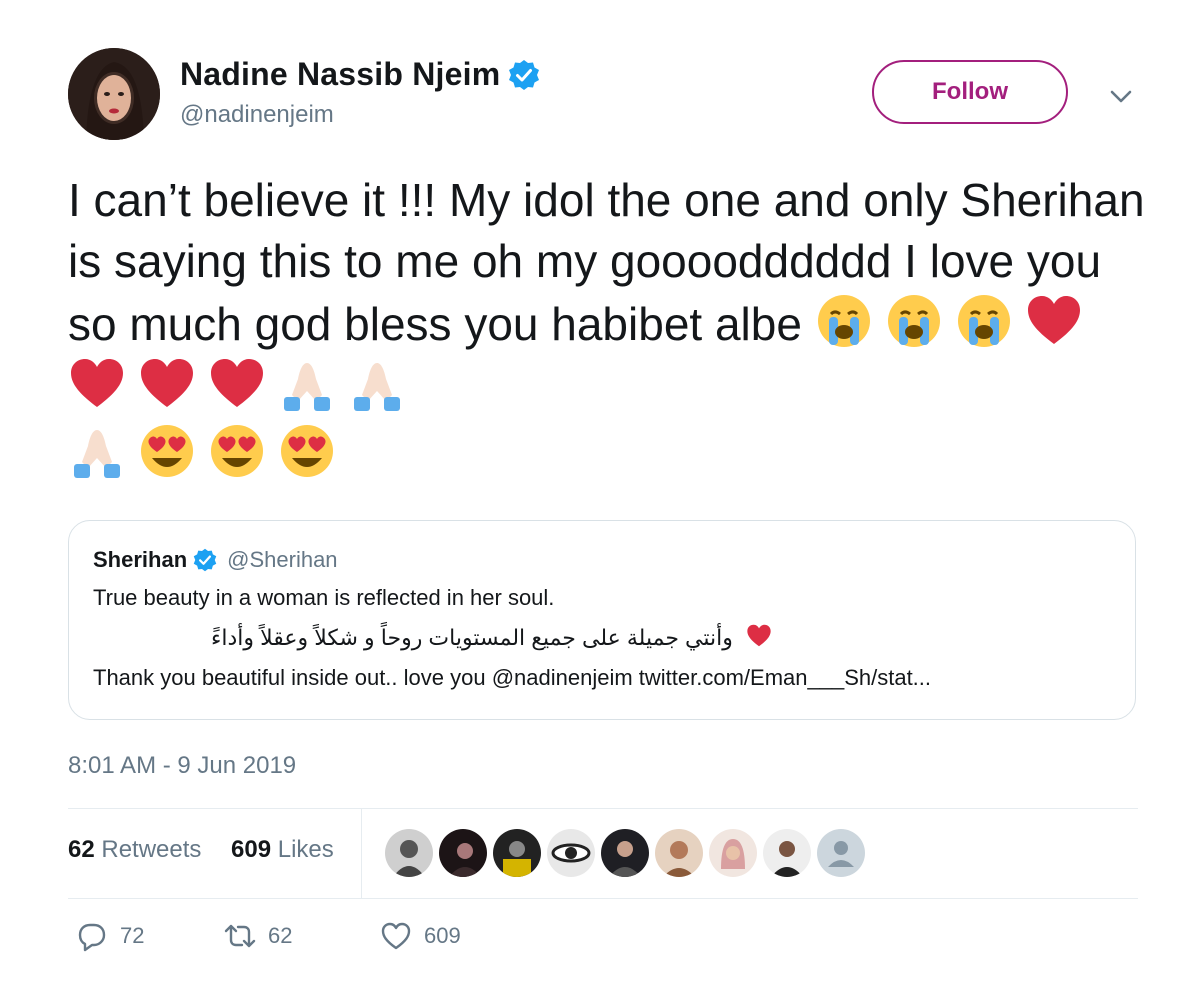 The height and width of the screenshot is (992, 1200). What do you see at coordinates (970, 92) in the screenshot?
I see `follow-button: Follow` at bounding box center [970, 92].